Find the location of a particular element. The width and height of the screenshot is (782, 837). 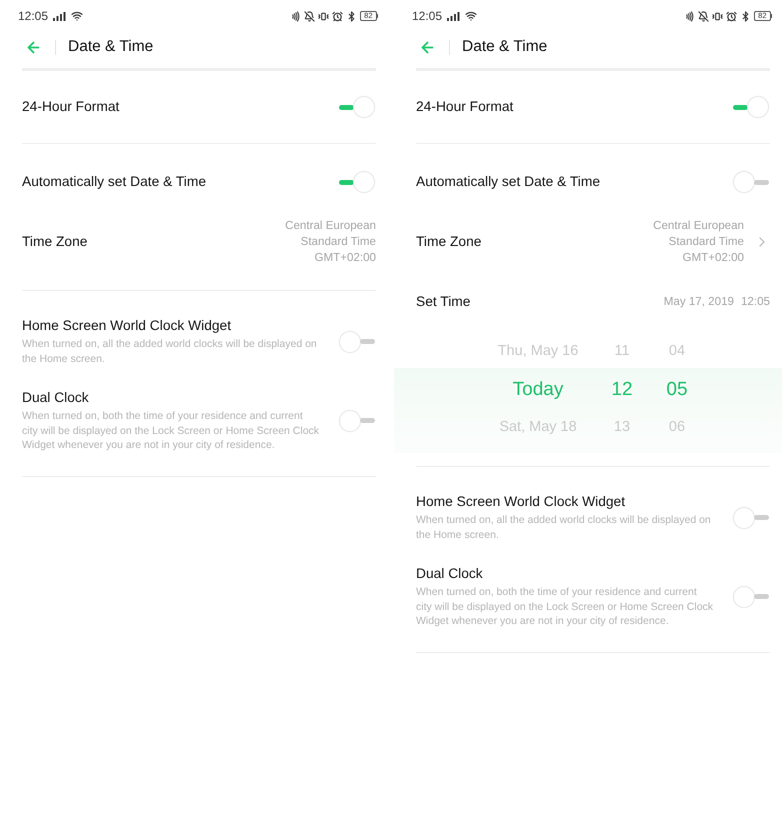

date-value: May 17, 2019 is located at coordinates (699, 302).